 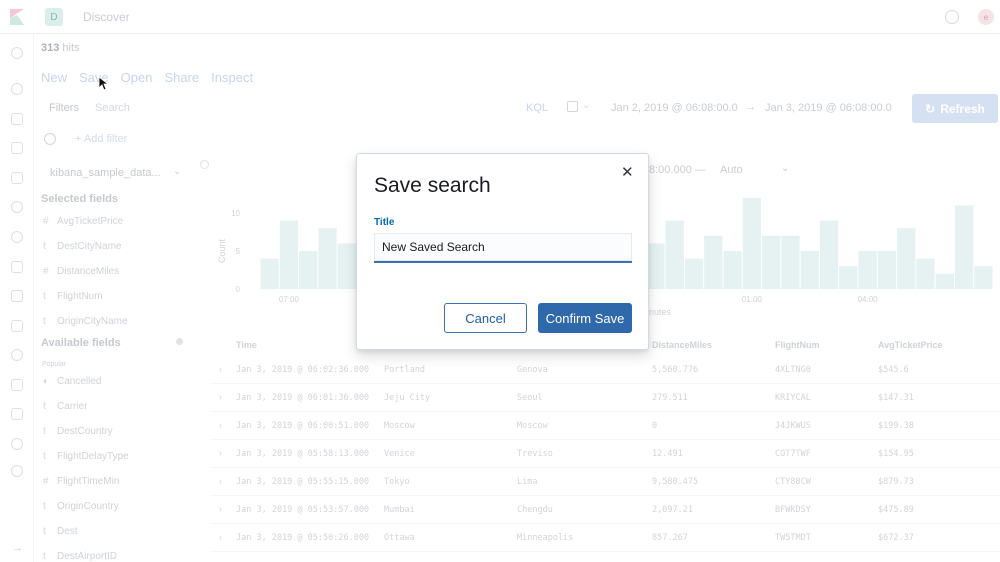 What do you see at coordinates (432, 185) in the screenshot?
I see `modal-title: Save search` at bounding box center [432, 185].